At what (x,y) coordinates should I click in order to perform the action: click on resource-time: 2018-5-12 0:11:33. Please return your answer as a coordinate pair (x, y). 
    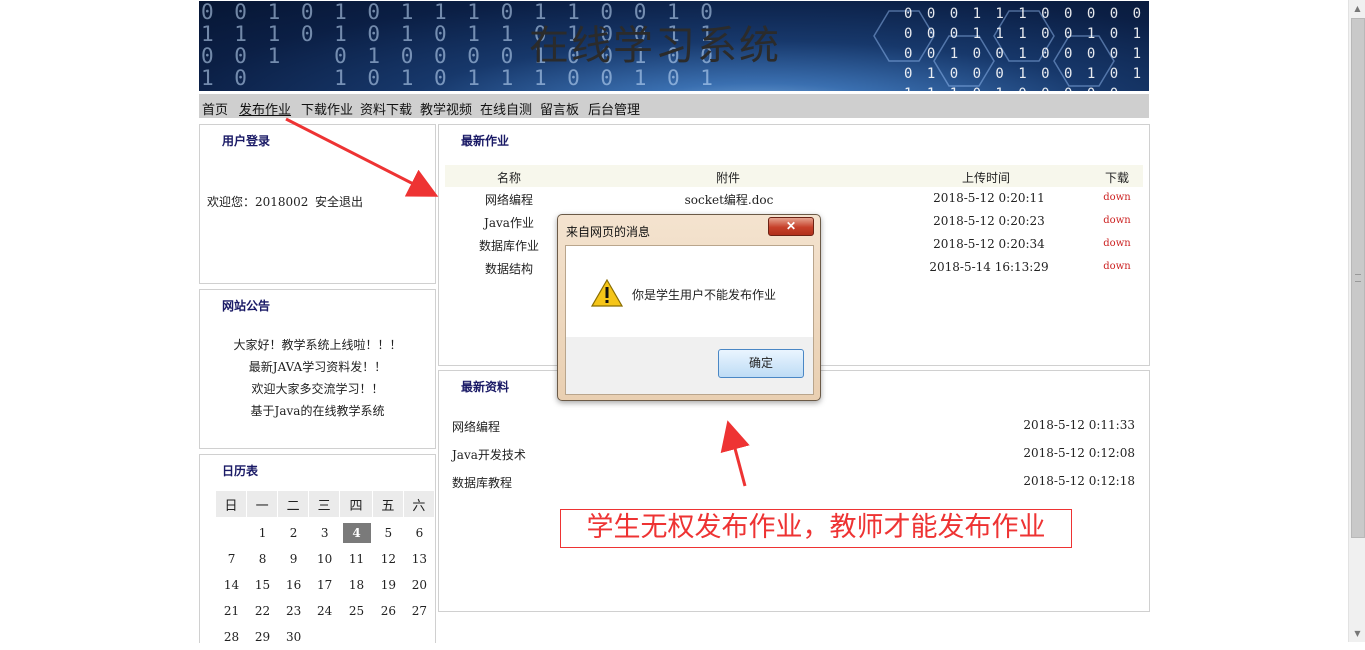
    Looking at the image, I should click on (1079, 425).